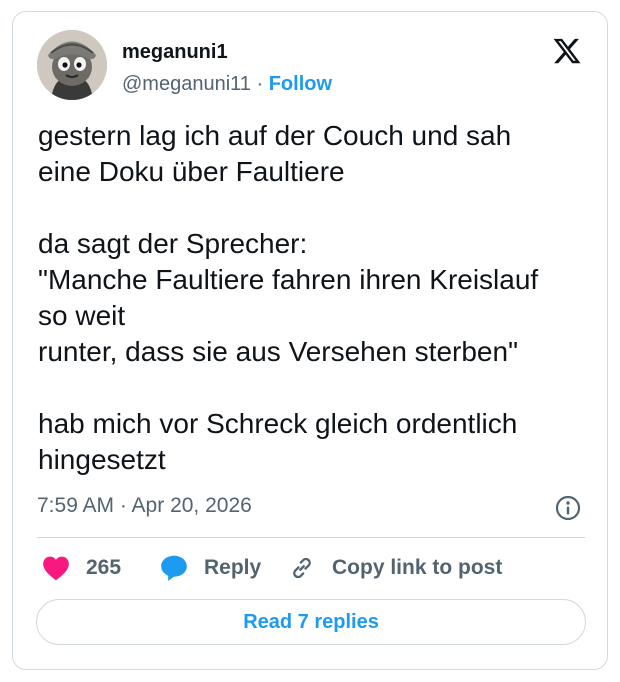  I want to click on read-replies-label: Read 7 replies, so click(311, 621).